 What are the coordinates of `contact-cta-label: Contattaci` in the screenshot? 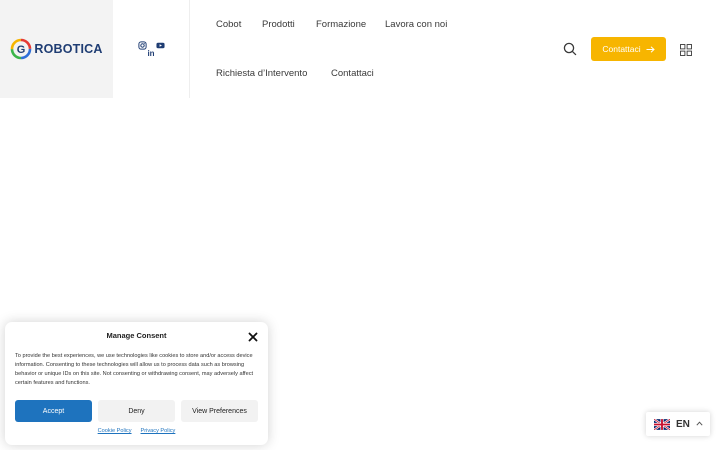 It's located at (621, 49).